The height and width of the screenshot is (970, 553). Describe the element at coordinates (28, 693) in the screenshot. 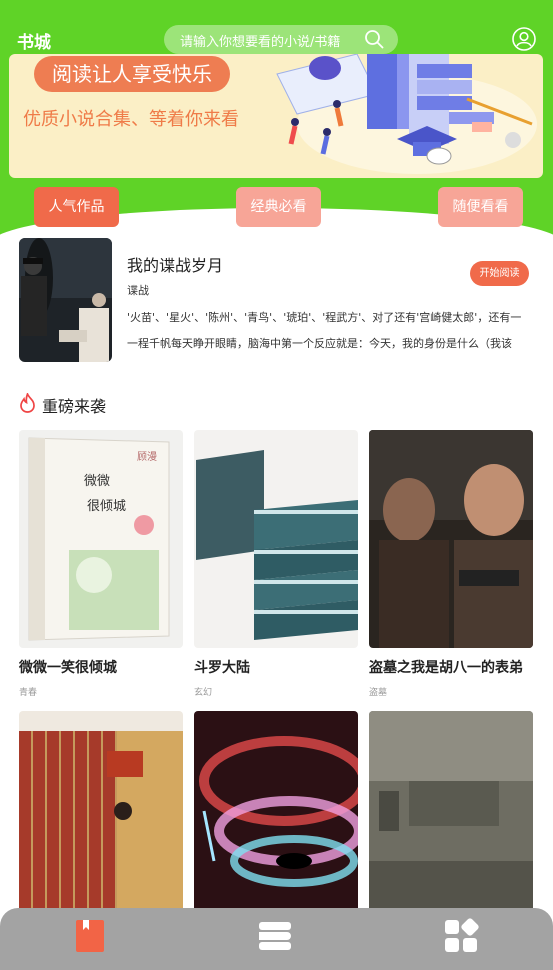

I see `book-genre: 青春` at that location.